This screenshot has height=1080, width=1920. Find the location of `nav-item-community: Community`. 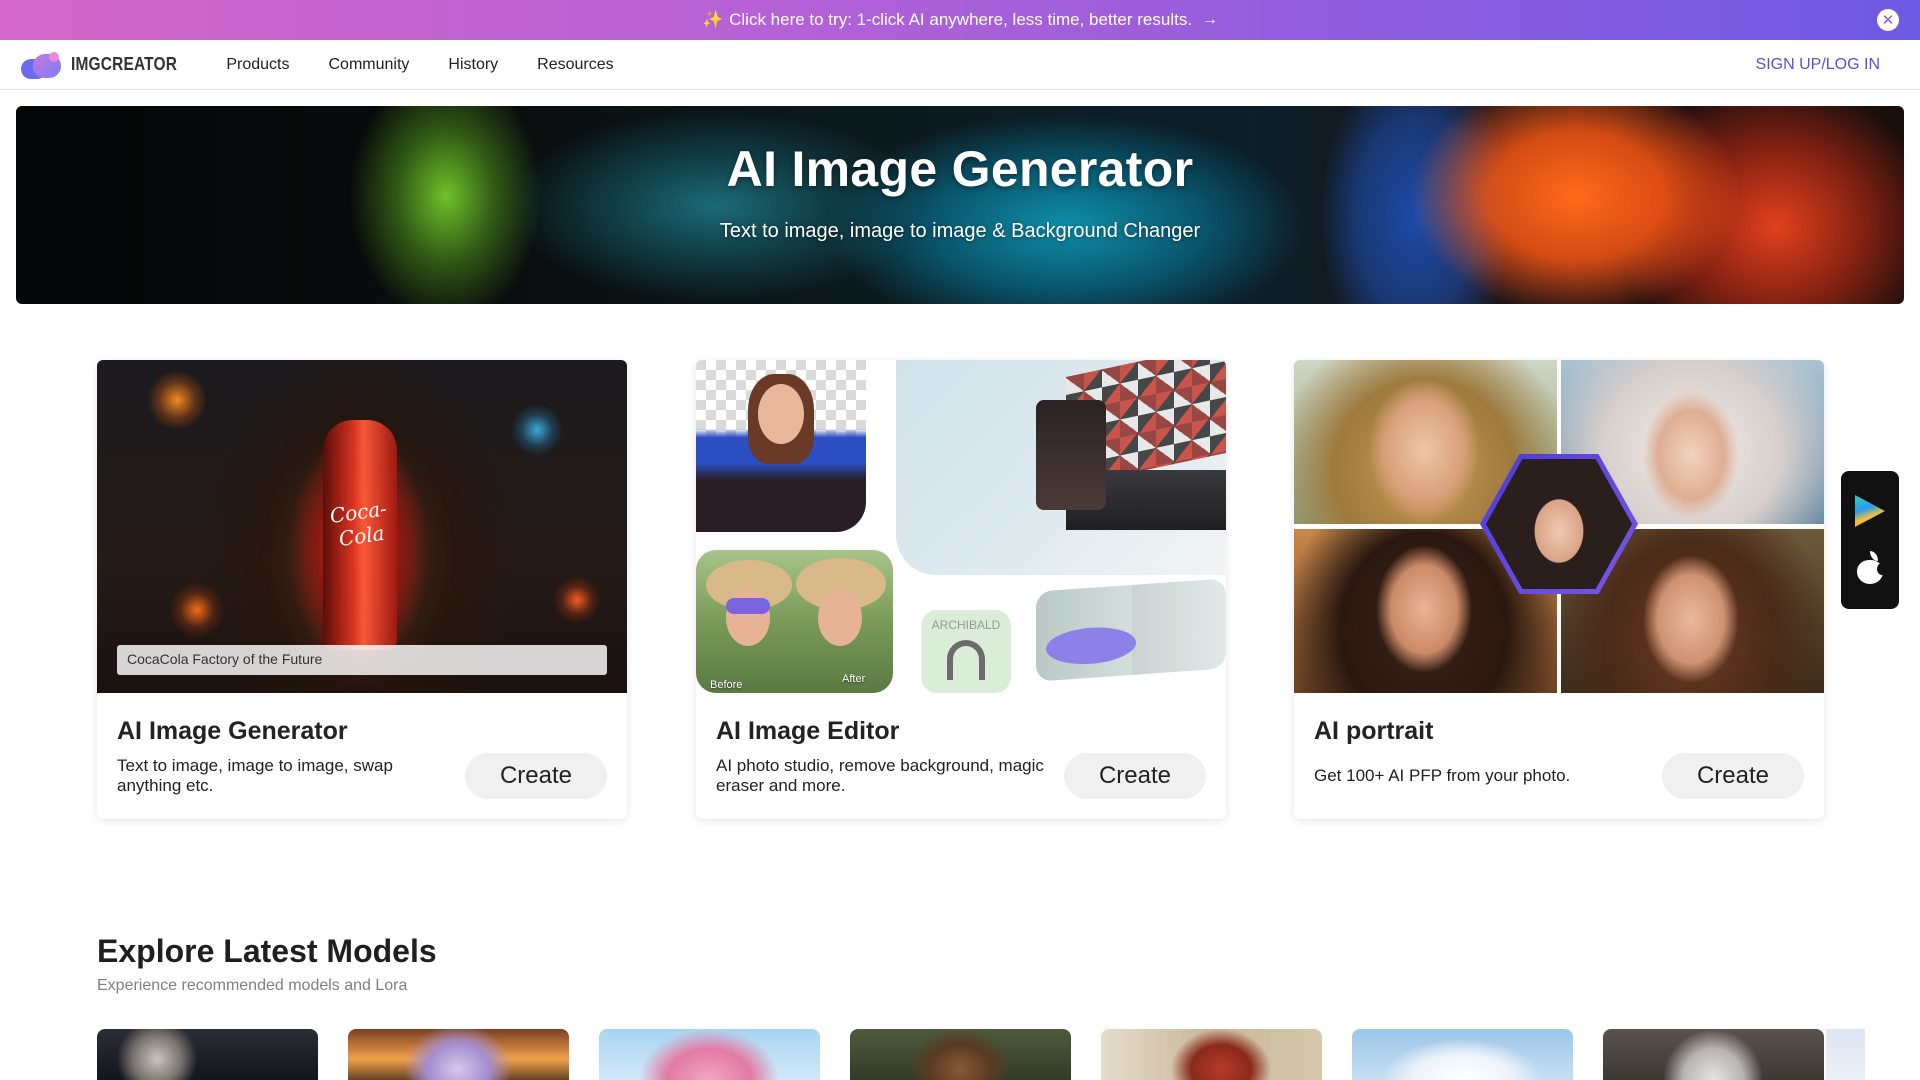

nav-item-community: Community is located at coordinates (368, 65).